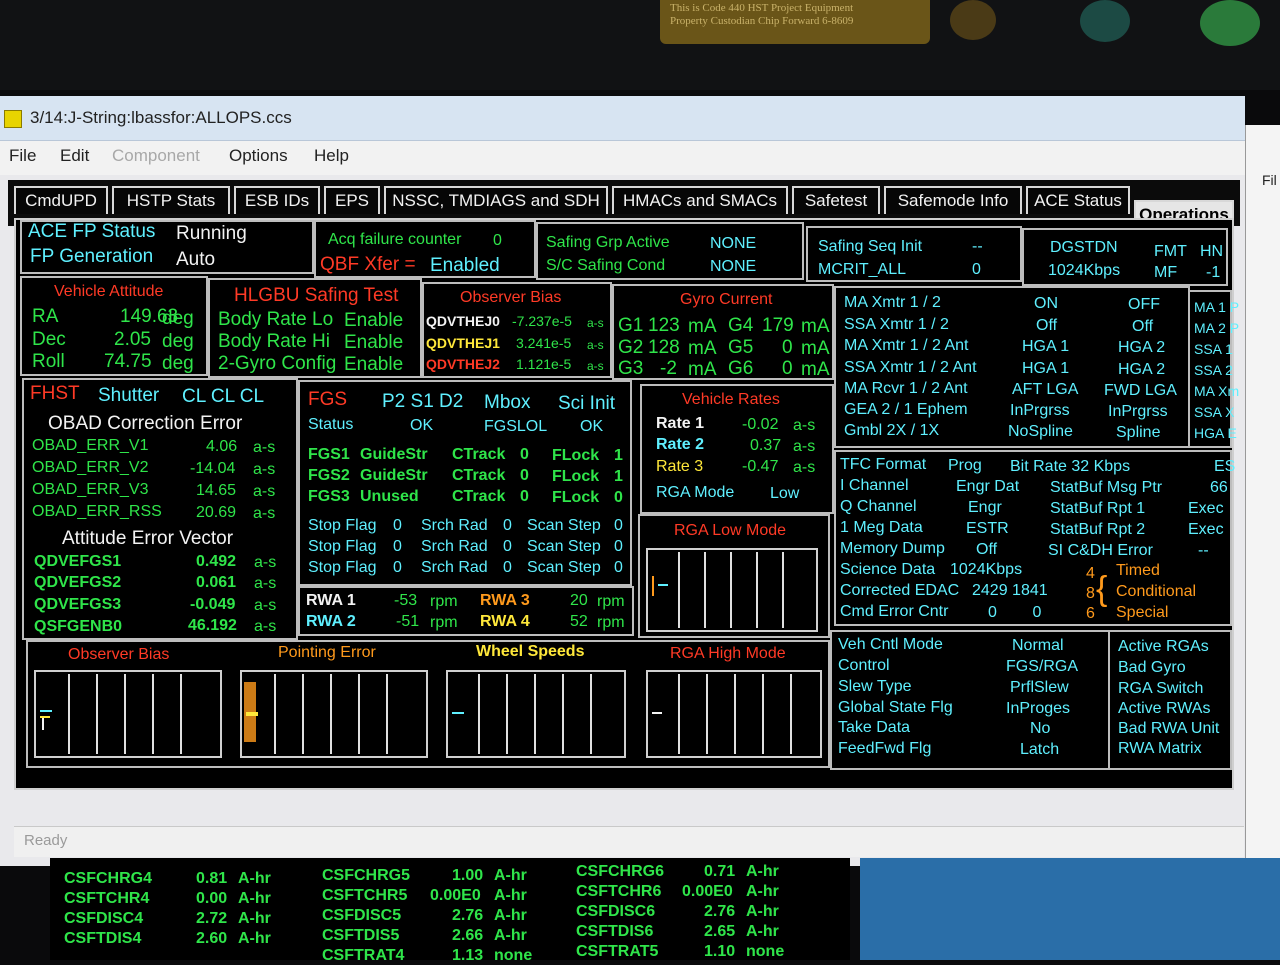 Image resolution: width=1280 pixels, height=965 pixels. I want to click on tfc-b: 1024Kbps, so click(986, 569).